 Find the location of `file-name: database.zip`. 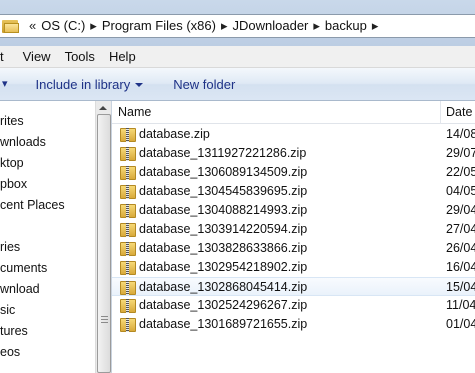

file-name: database.zip is located at coordinates (174, 134).